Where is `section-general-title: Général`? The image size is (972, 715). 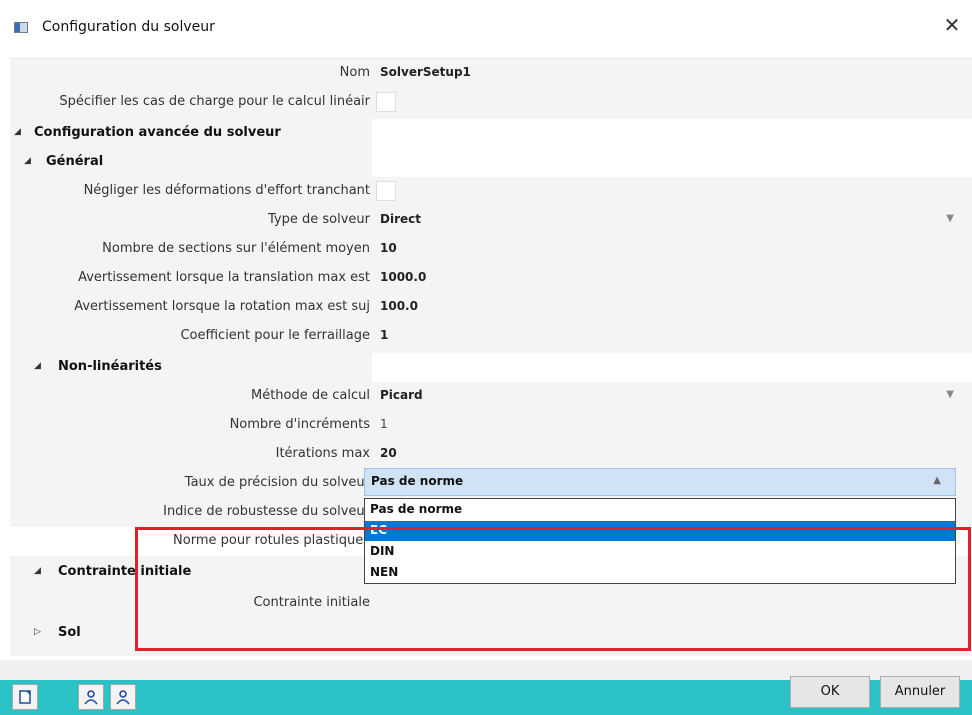 section-general-title: Général is located at coordinates (75, 161).